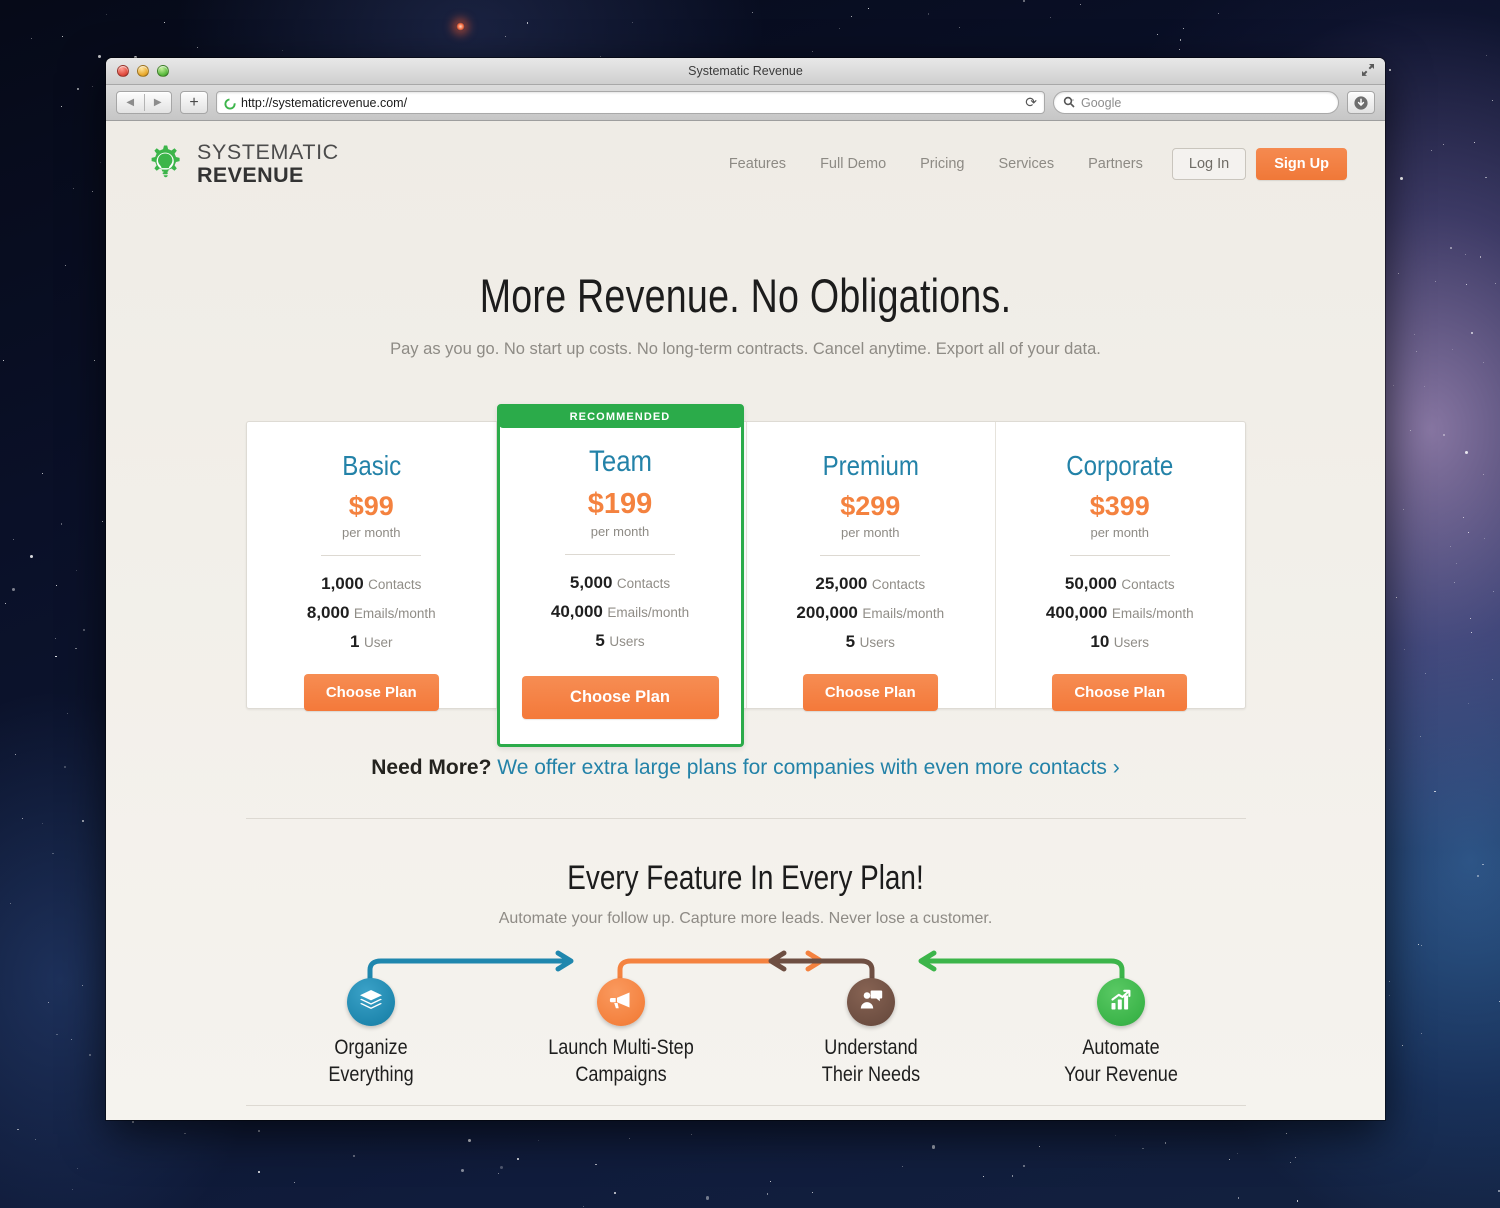 The image size is (1500, 1208). What do you see at coordinates (621, 1119) in the screenshot?
I see `feature-subtitle: Nurture Everyone` at bounding box center [621, 1119].